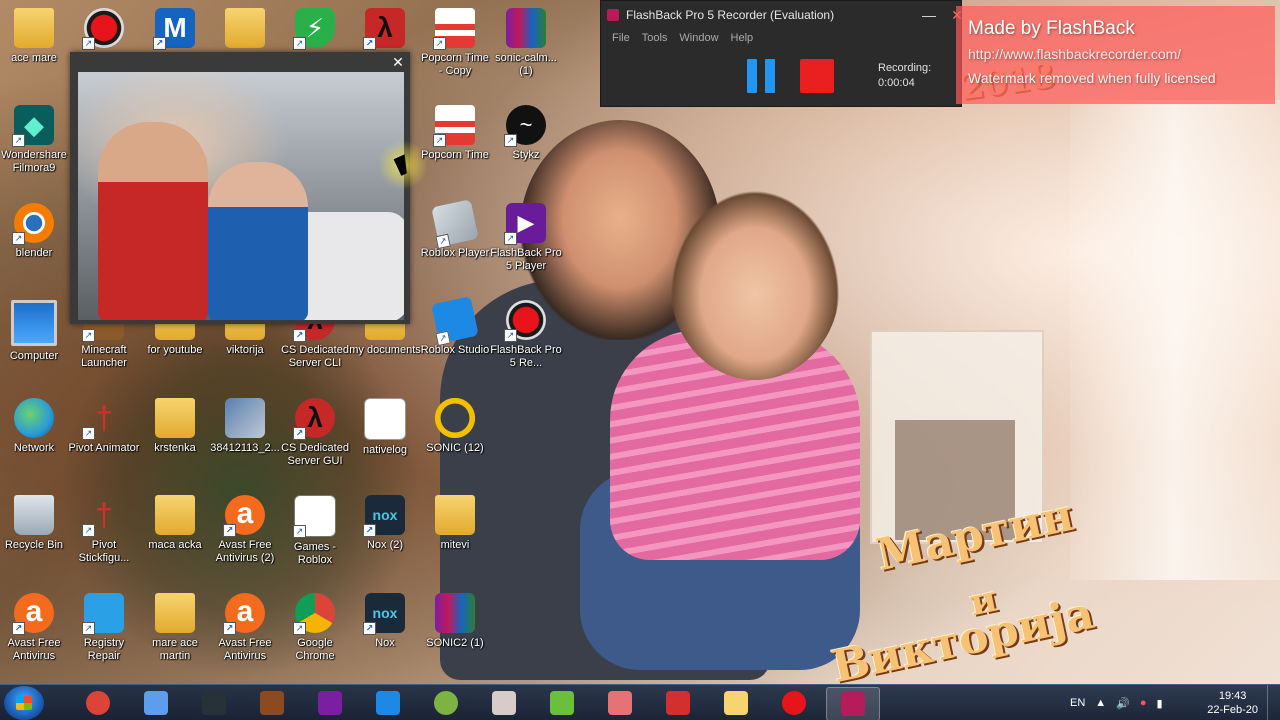 The image size is (1280, 720). I want to click on taskbar-item-masks, so click(504, 703).